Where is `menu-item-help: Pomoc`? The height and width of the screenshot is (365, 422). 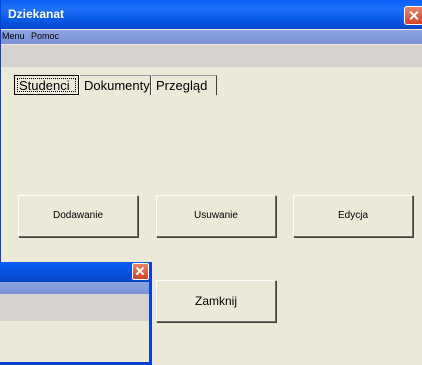 menu-item-help: Pomoc is located at coordinates (45, 36).